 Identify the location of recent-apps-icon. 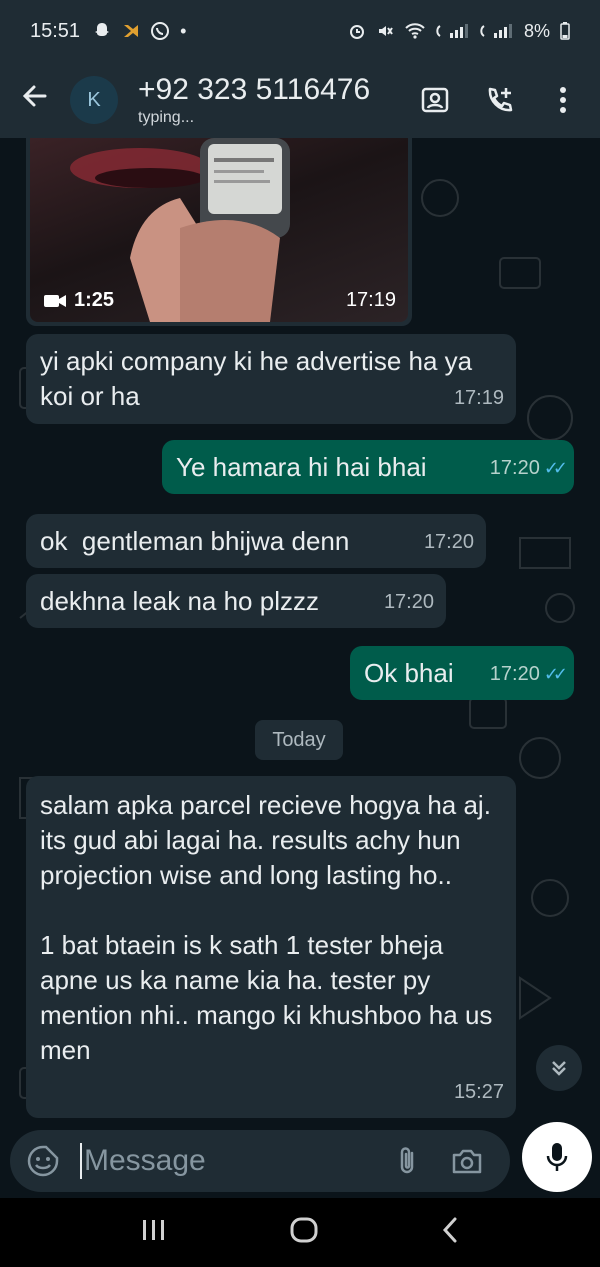
(153, 1230).